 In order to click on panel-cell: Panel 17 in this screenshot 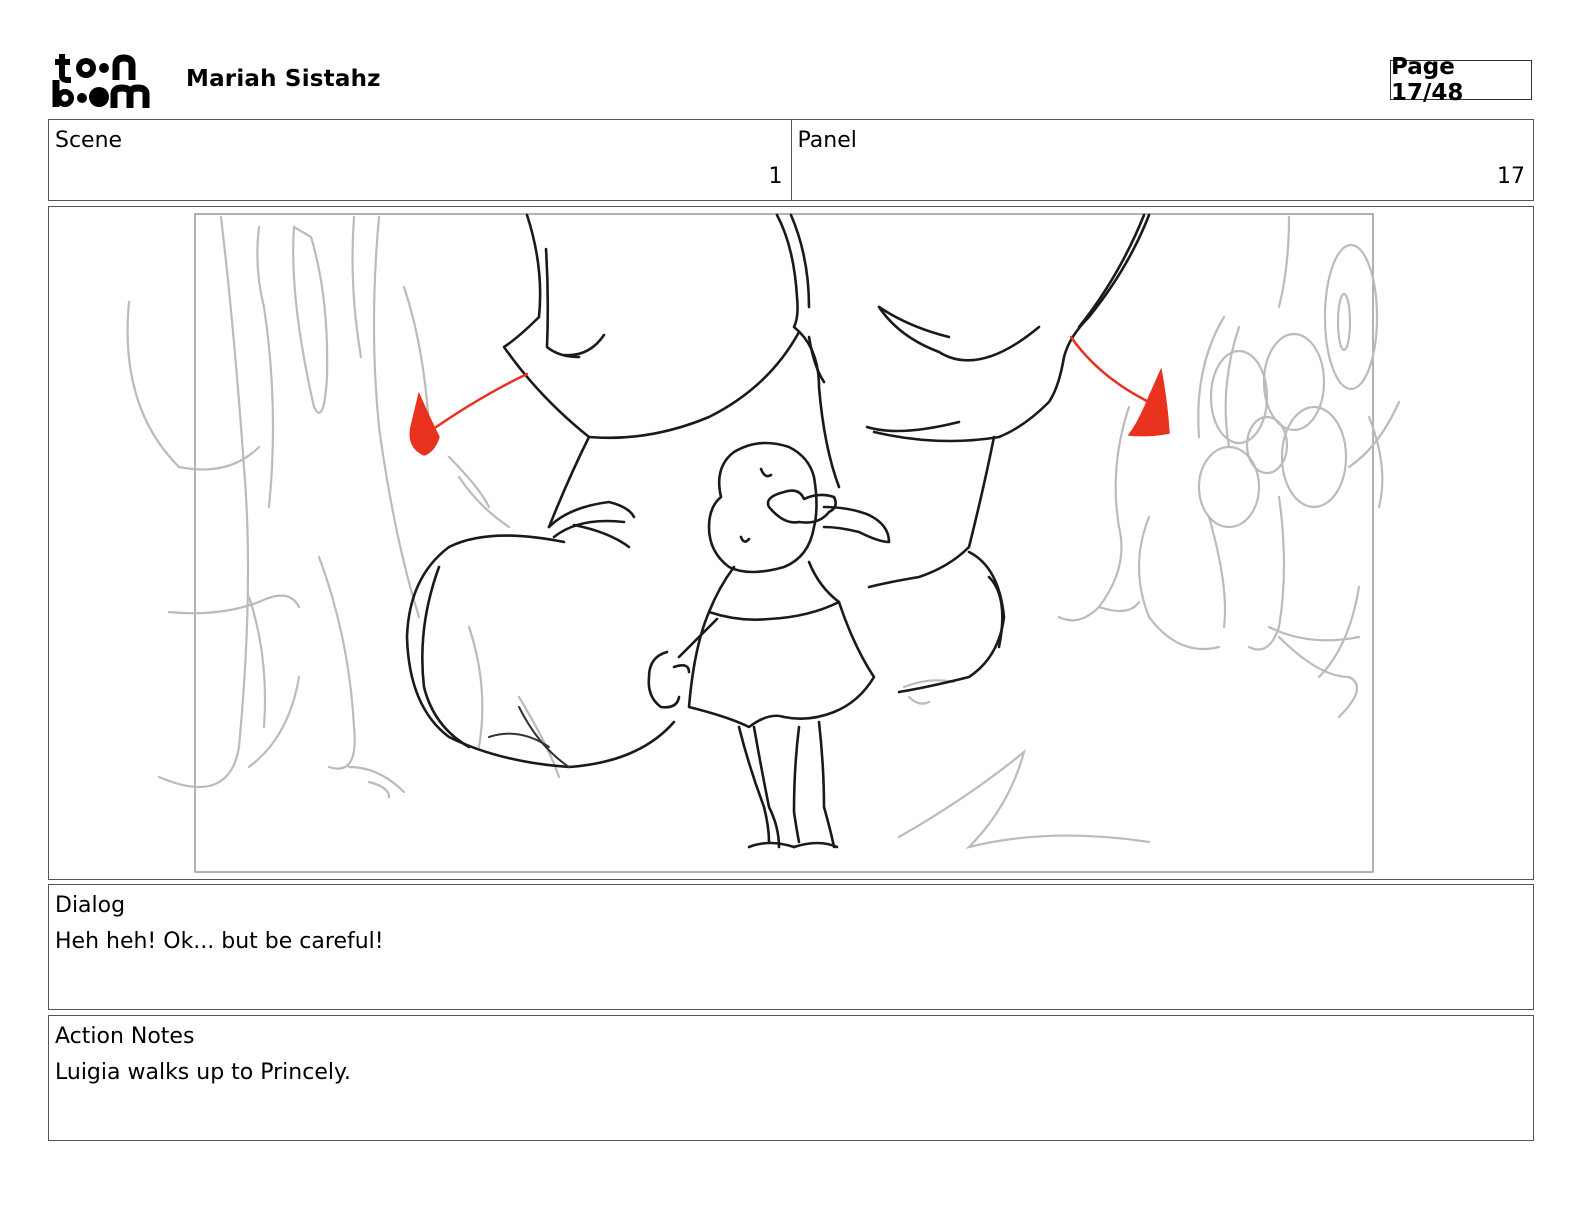, I will do `click(1162, 160)`.